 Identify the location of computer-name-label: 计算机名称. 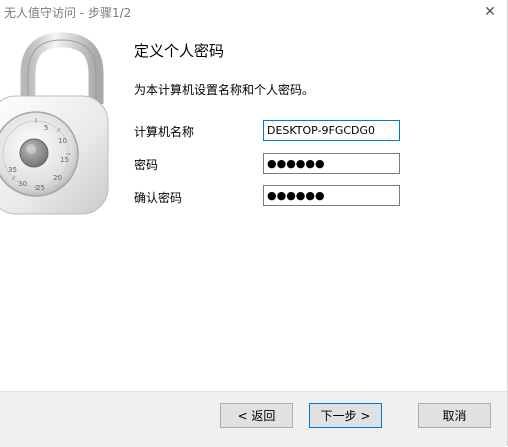
(164, 132).